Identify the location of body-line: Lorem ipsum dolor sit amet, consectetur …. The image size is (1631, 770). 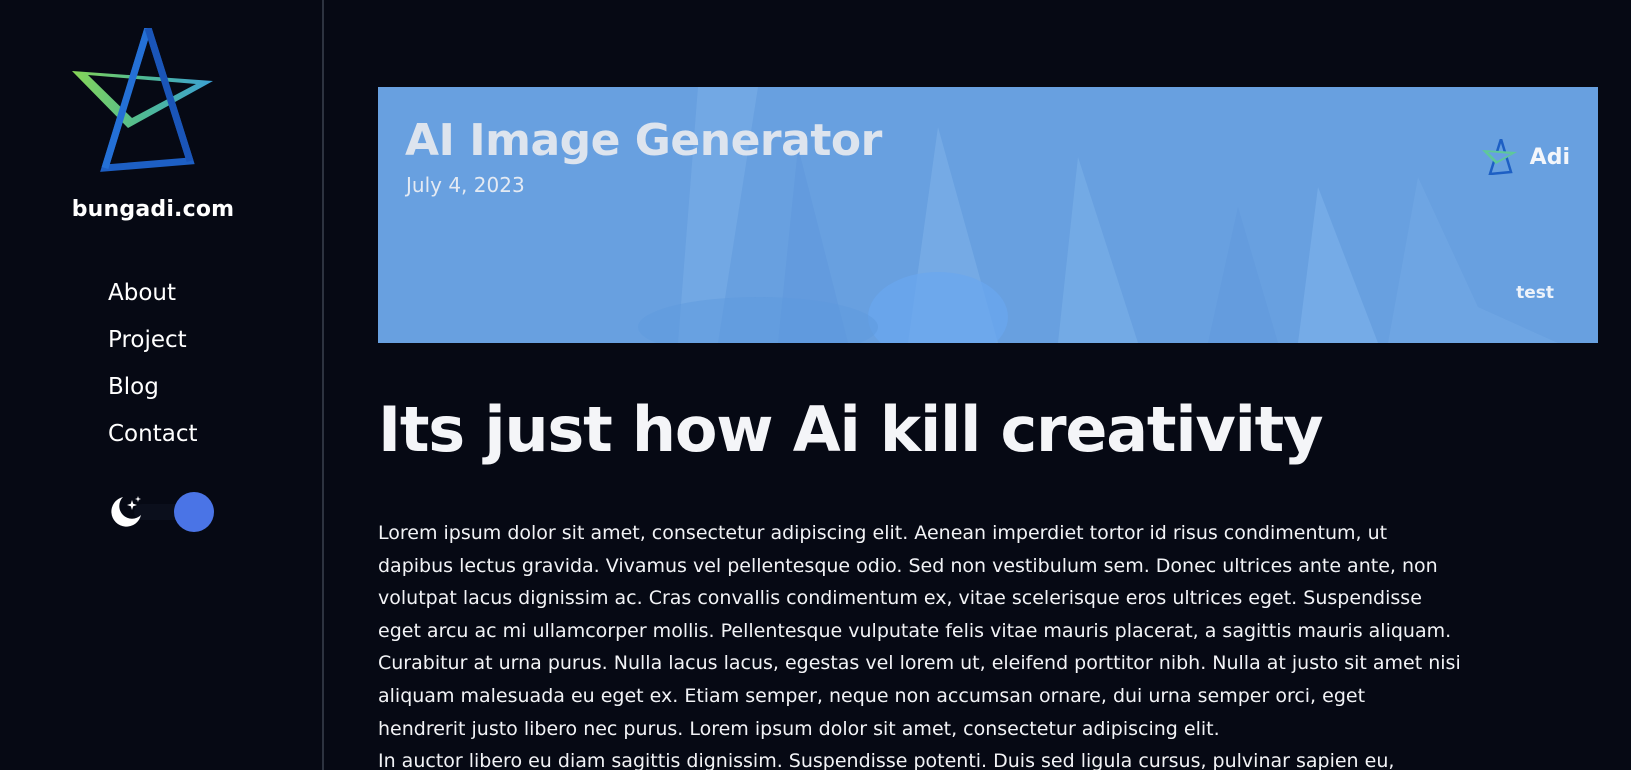
(883, 533).